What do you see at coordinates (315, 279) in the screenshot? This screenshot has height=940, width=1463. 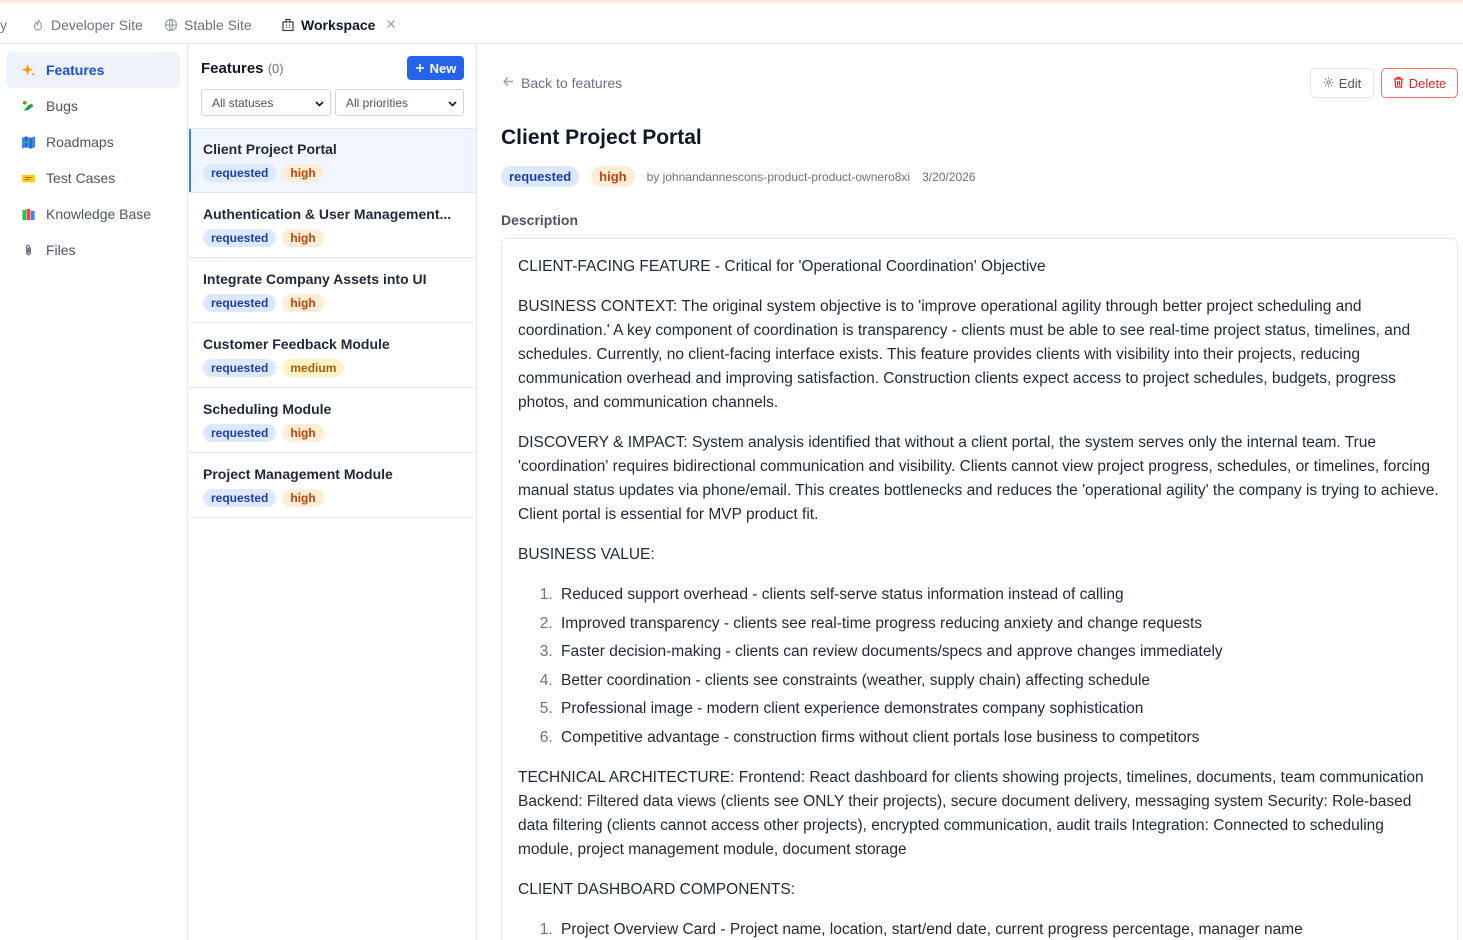 I see `feature-name: Integrate Company Assets into UI` at bounding box center [315, 279].